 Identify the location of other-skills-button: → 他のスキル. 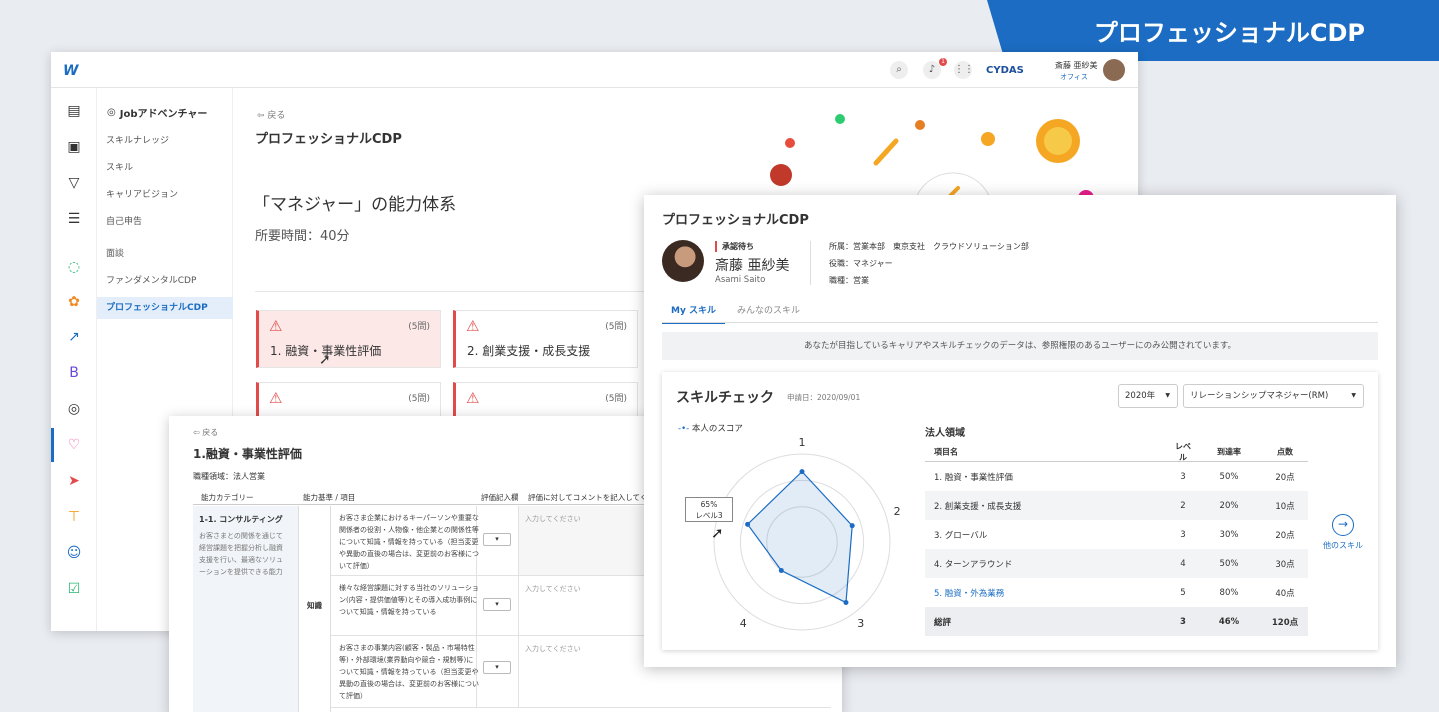
(1343, 532).